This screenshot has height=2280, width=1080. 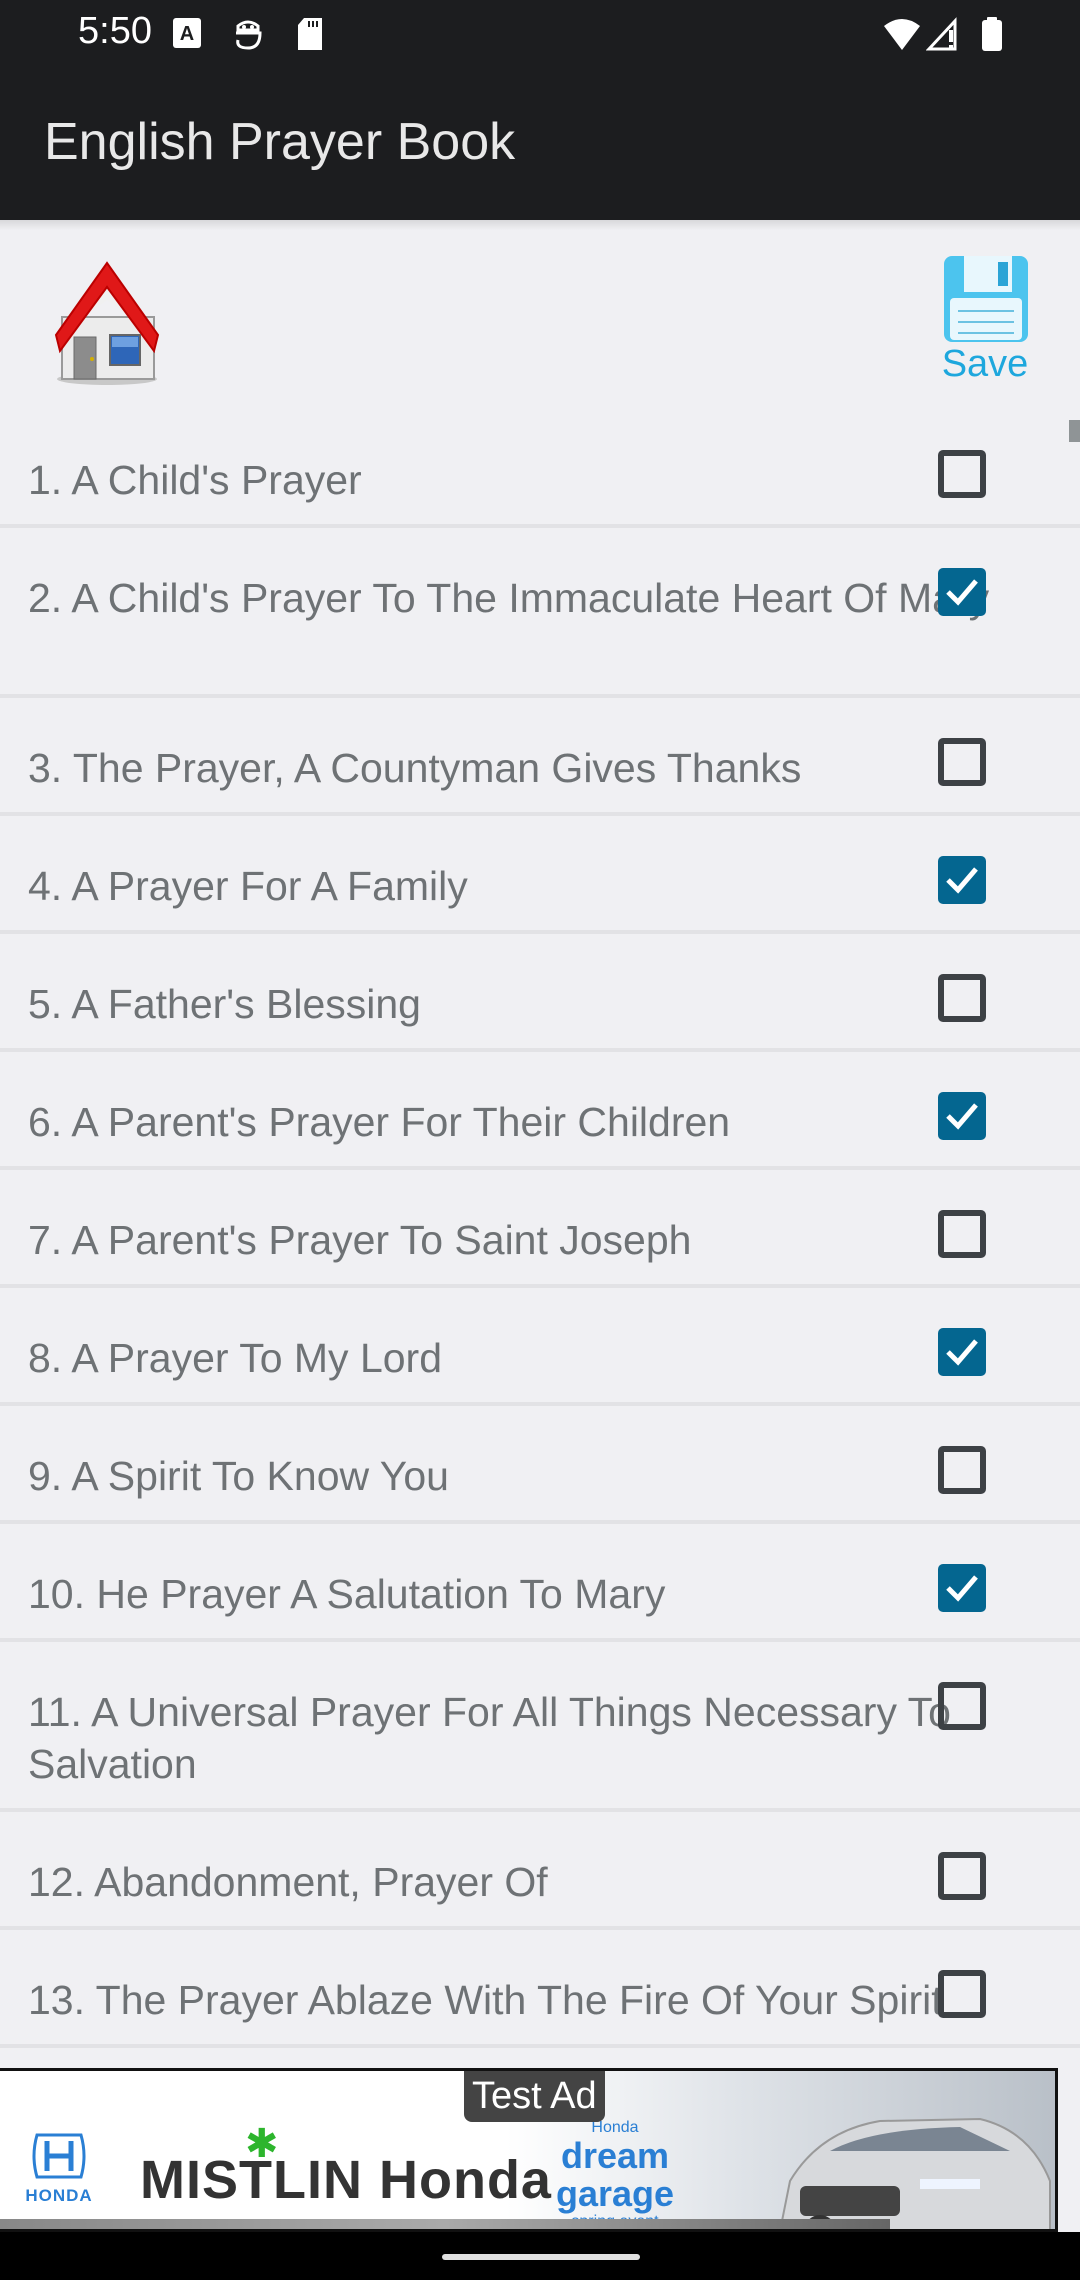 I want to click on app-bar-shadow, so click(x=540, y=225).